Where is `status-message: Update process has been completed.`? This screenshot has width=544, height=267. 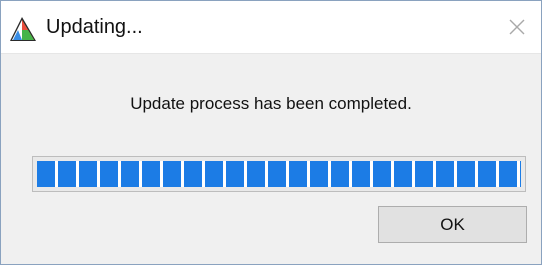
status-message: Update process has been completed. is located at coordinates (271, 103).